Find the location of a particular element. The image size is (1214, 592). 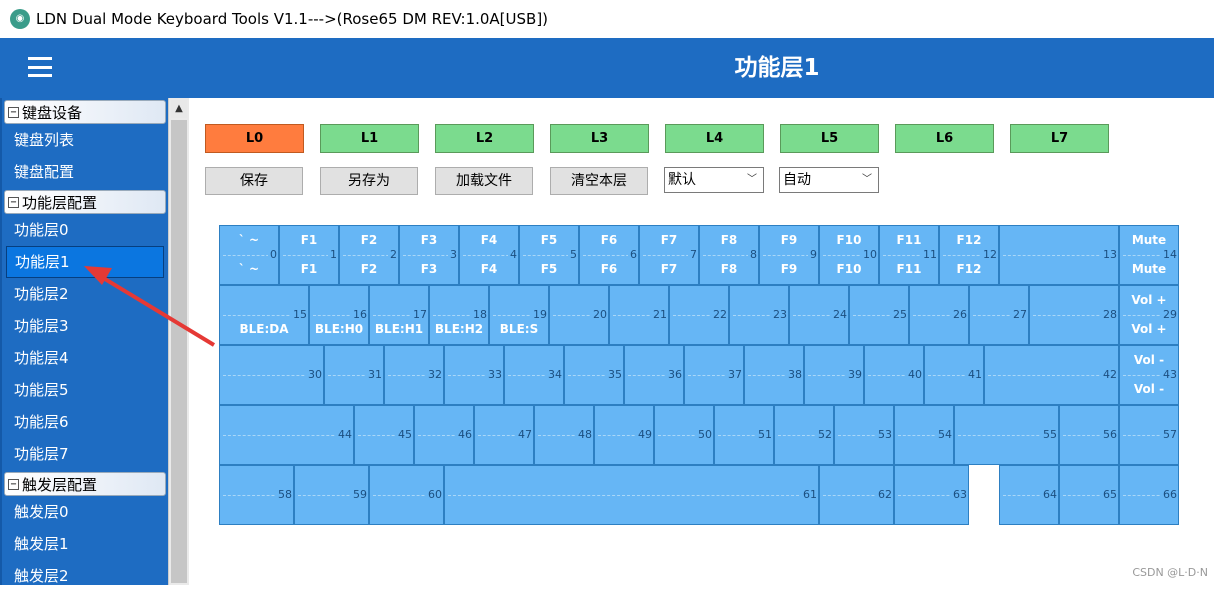

key-44: 44 is located at coordinates (286, 435).